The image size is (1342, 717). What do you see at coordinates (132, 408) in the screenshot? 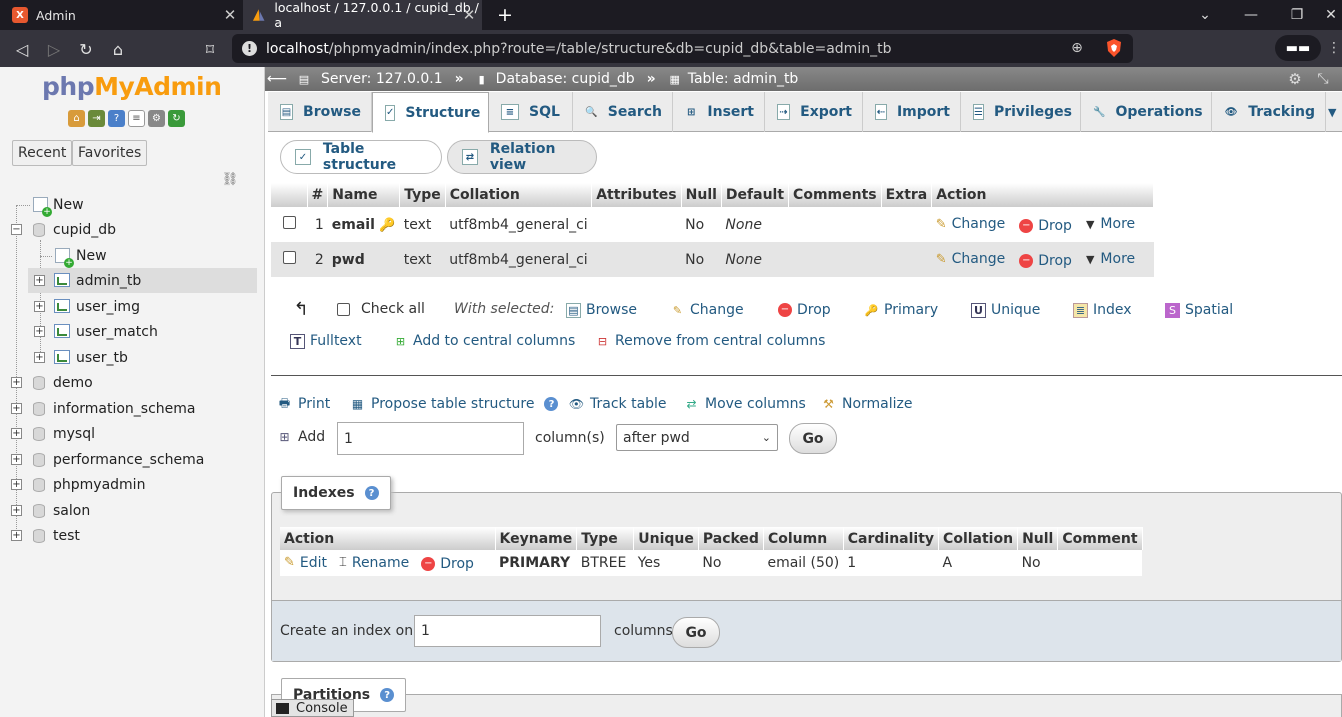
I see `tree-item-information-schema: + information_schema` at bounding box center [132, 408].